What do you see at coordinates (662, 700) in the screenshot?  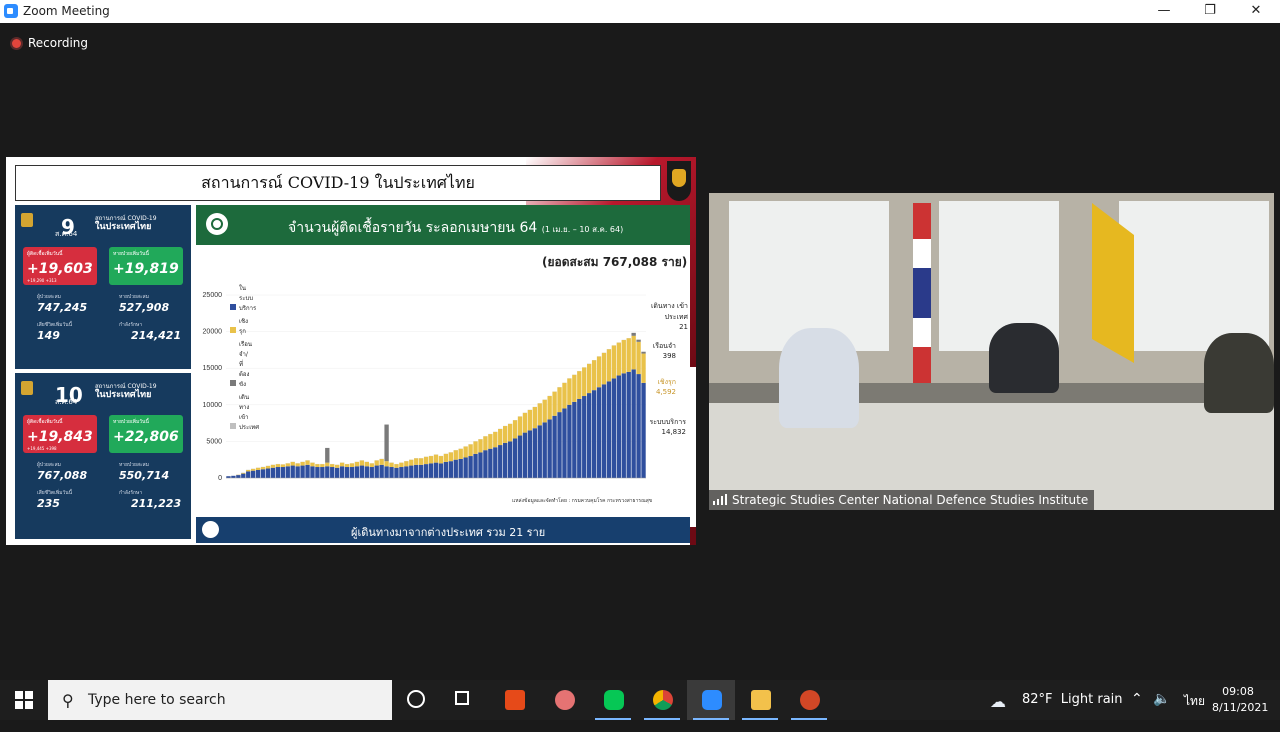 I see `taskbar-app-chrome` at bounding box center [662, 700].